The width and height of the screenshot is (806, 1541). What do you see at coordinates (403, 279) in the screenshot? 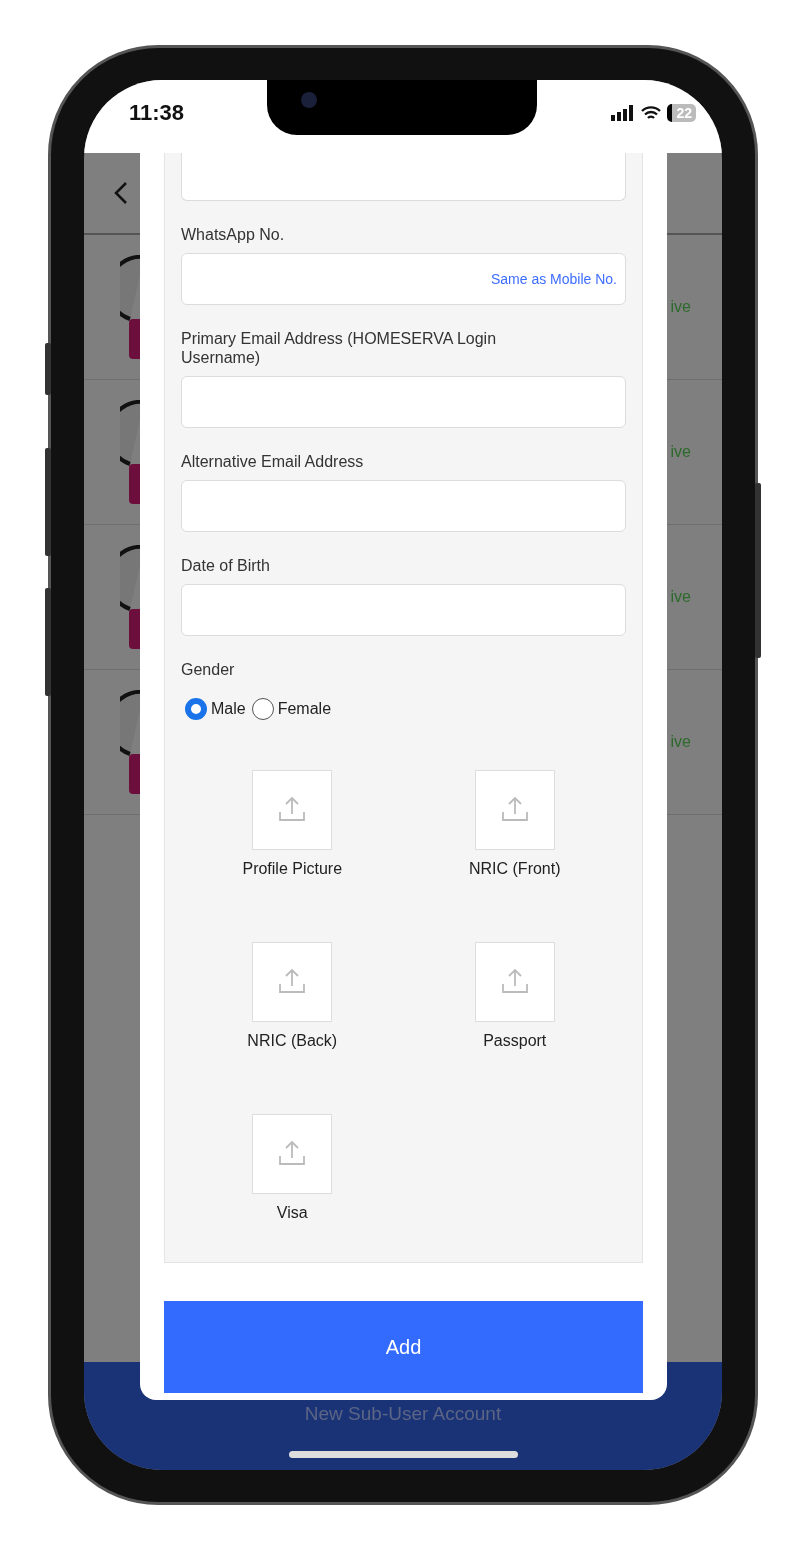
I see `input-field: Same as Mobile No.` at bounding box center [403, 279].